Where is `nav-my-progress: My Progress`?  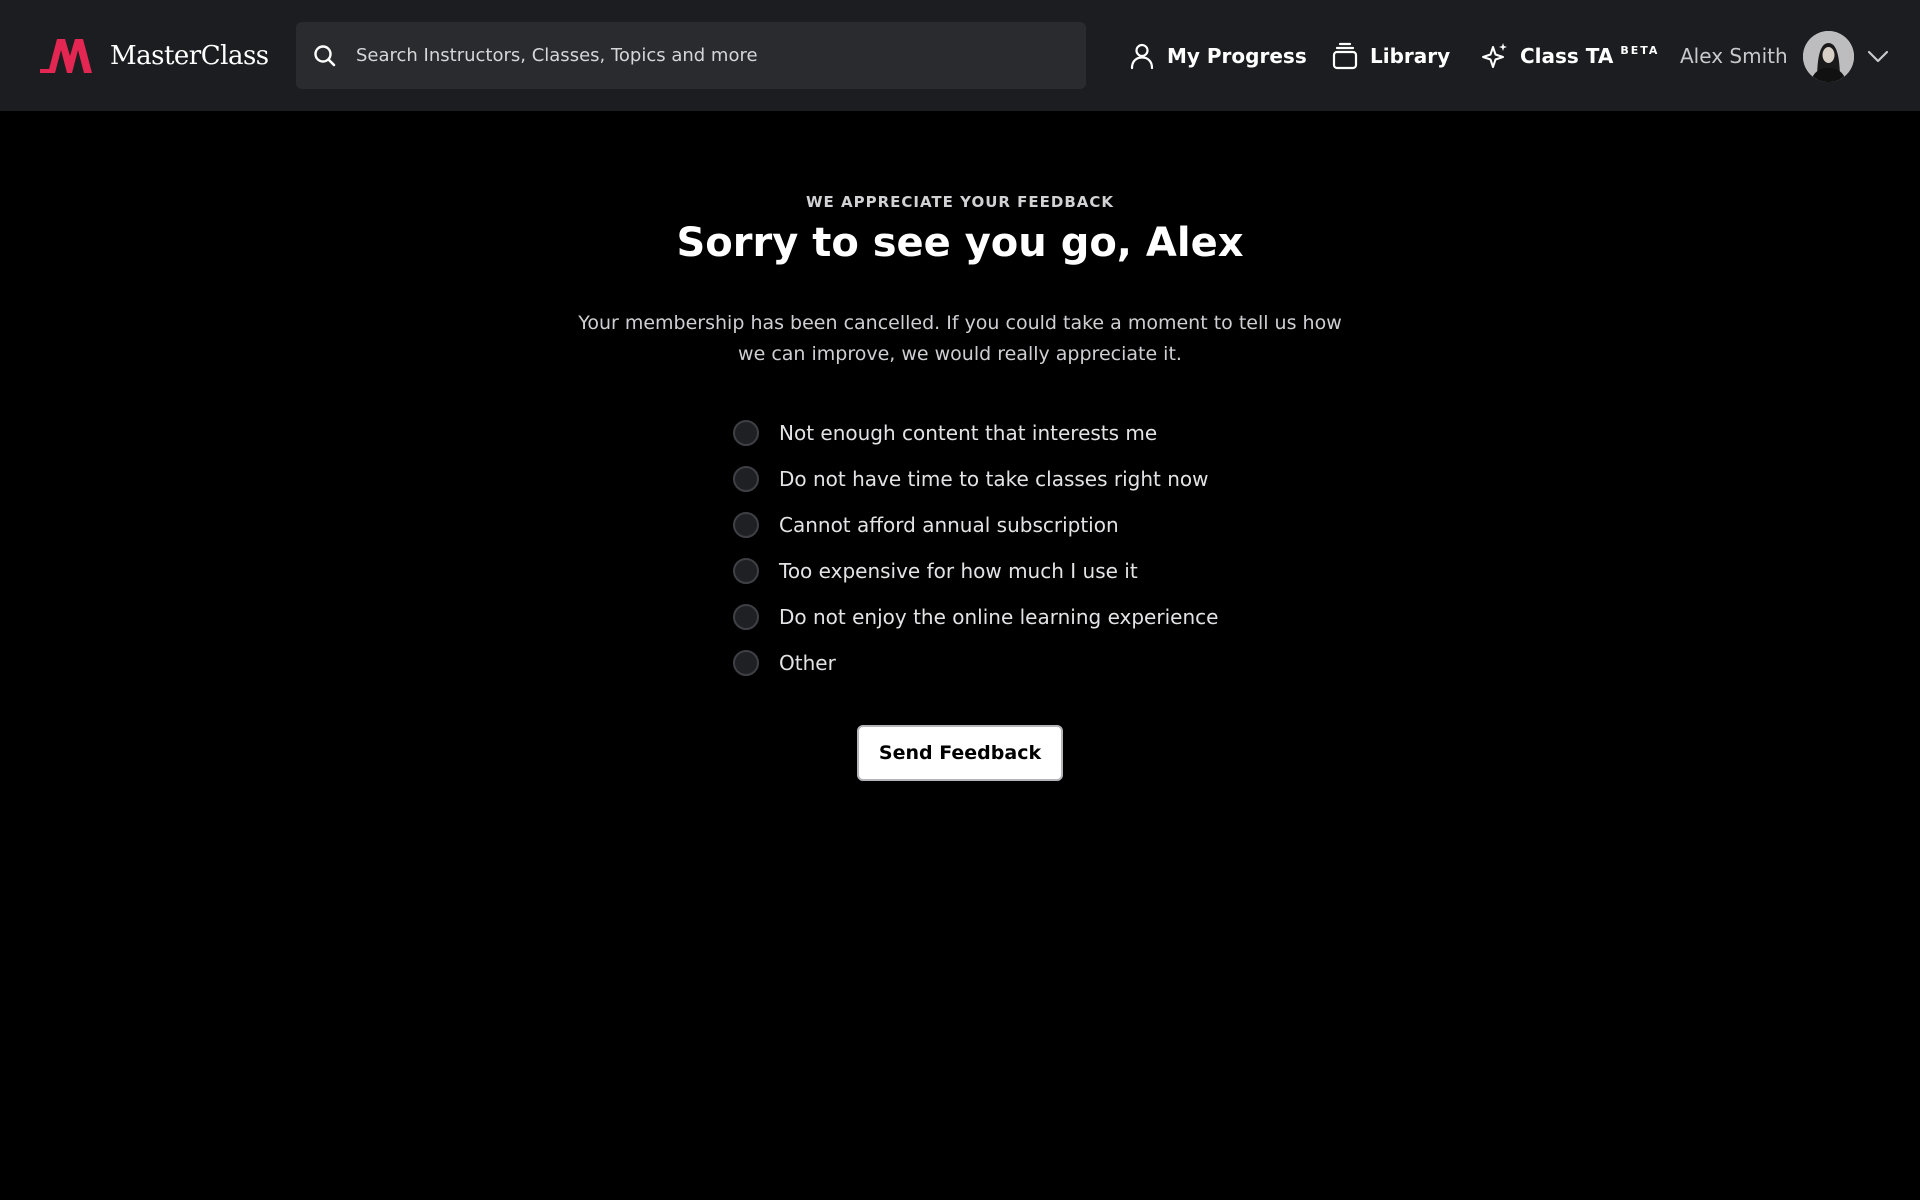 nav-my-progress: My Progress is located at coordinates (1217, 56).